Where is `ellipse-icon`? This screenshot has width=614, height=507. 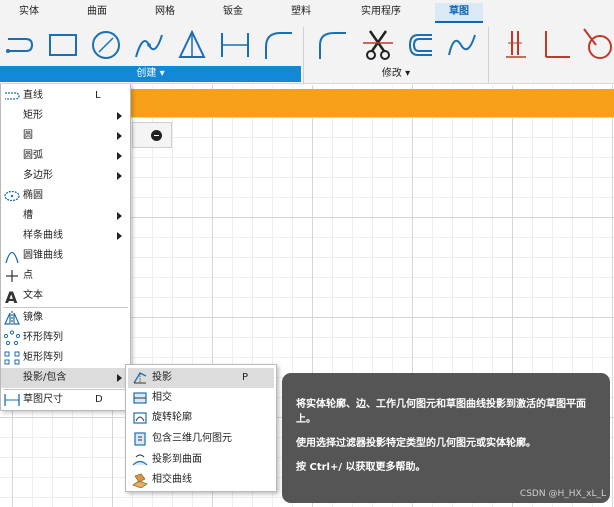
ellipse-icon is located at coordinates (12, 196).